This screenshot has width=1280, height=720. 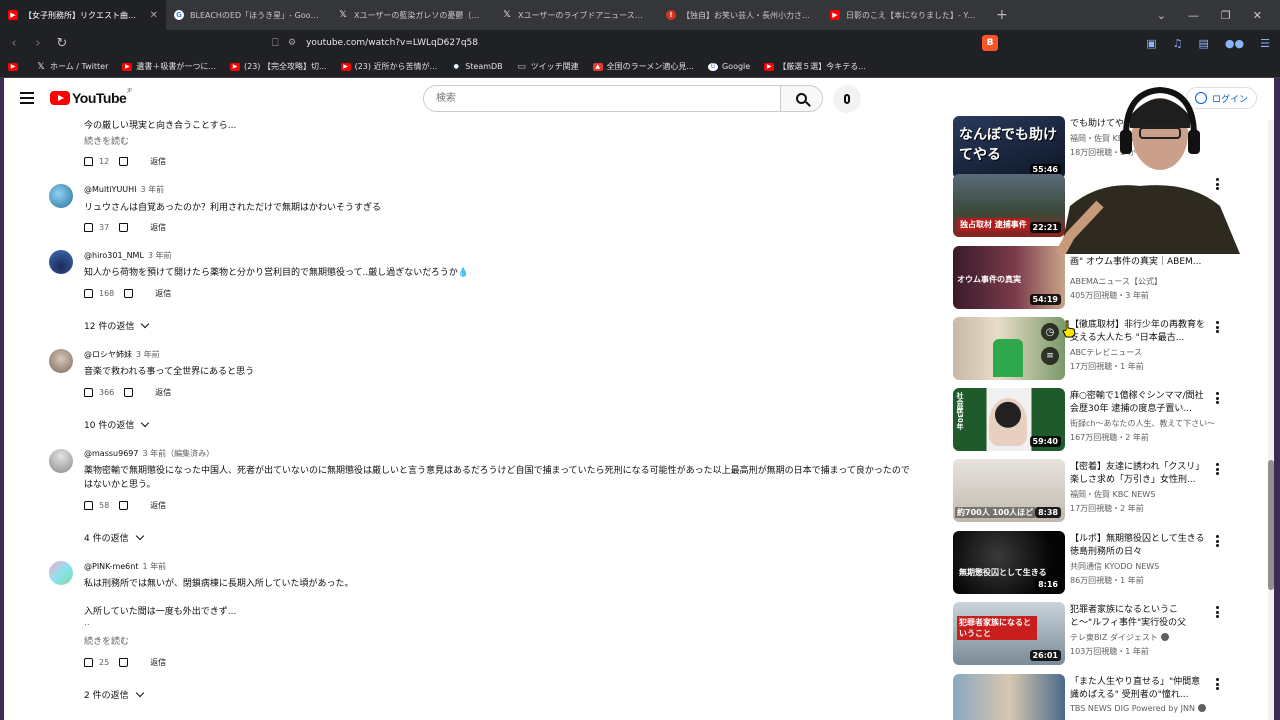 I want to click on comment-date: 1 年前, so click(x=154, y=566).